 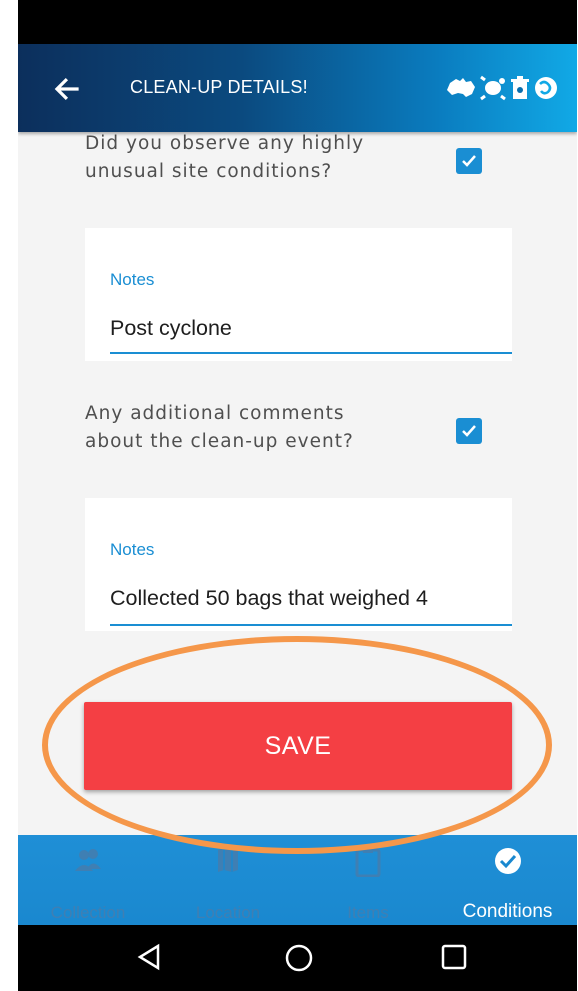 I want to click on nav-label: Location, so click(x=228, y=912).